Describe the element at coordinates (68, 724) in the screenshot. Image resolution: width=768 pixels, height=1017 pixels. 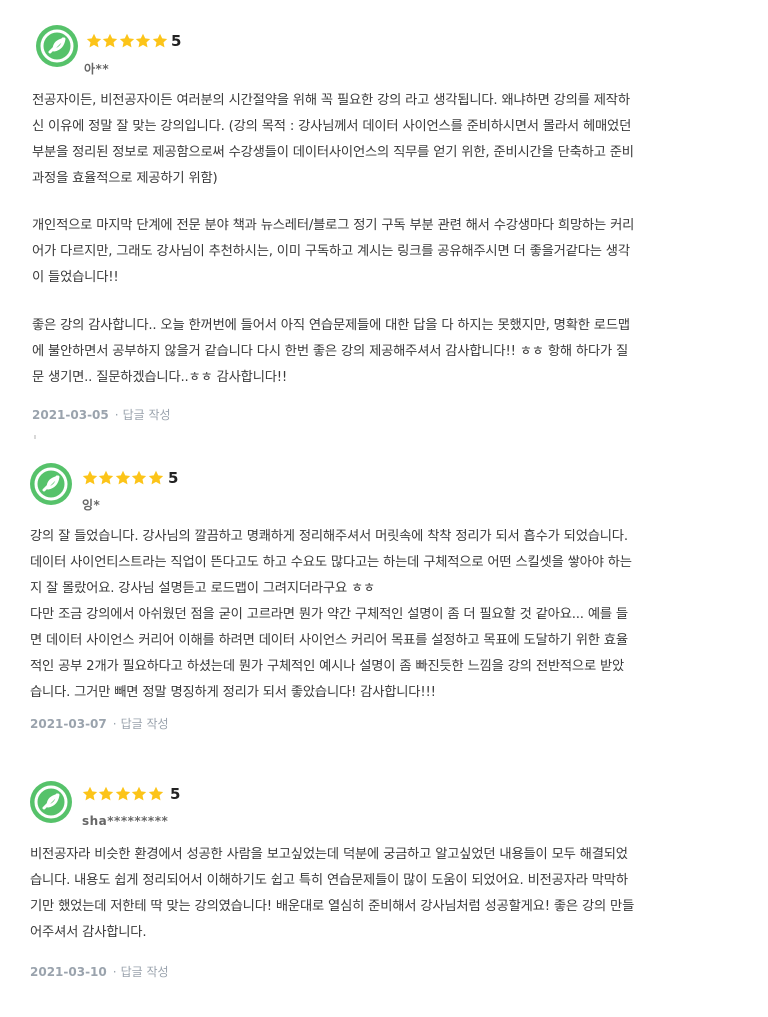
I see `review-date: 2021-03-07` at that location.